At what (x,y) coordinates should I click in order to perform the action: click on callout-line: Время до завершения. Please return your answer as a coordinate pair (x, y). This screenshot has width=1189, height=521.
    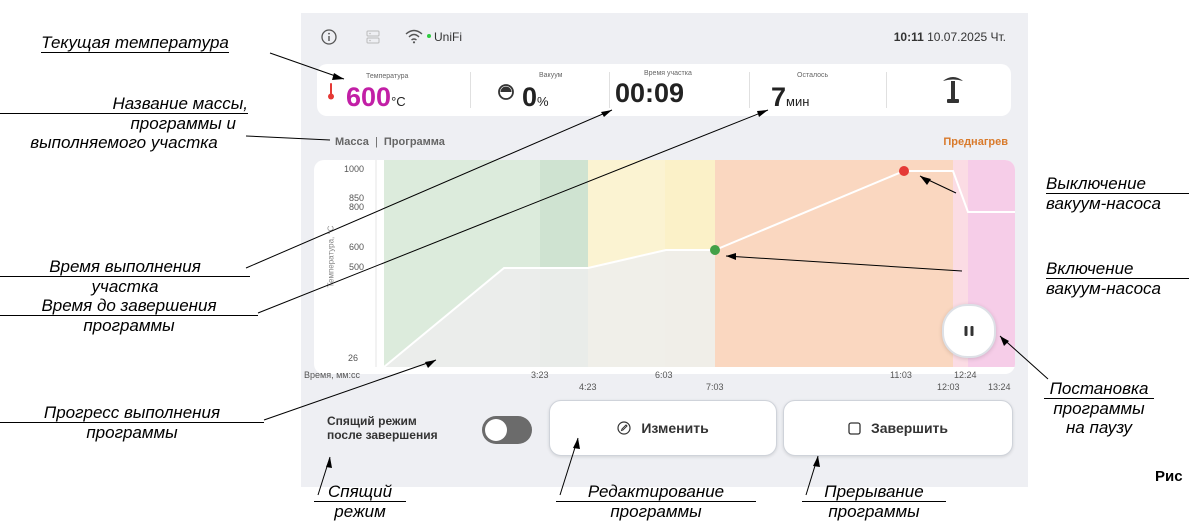
    Looking at the image, I should click on (129, 306).